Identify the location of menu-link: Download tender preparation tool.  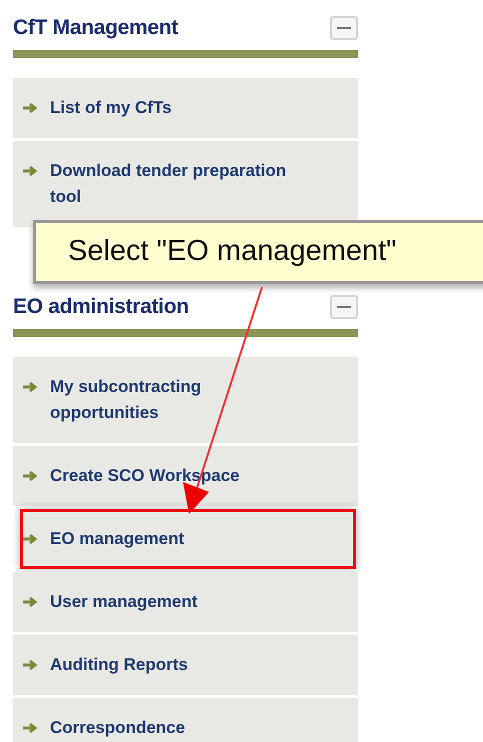
(185, 184).